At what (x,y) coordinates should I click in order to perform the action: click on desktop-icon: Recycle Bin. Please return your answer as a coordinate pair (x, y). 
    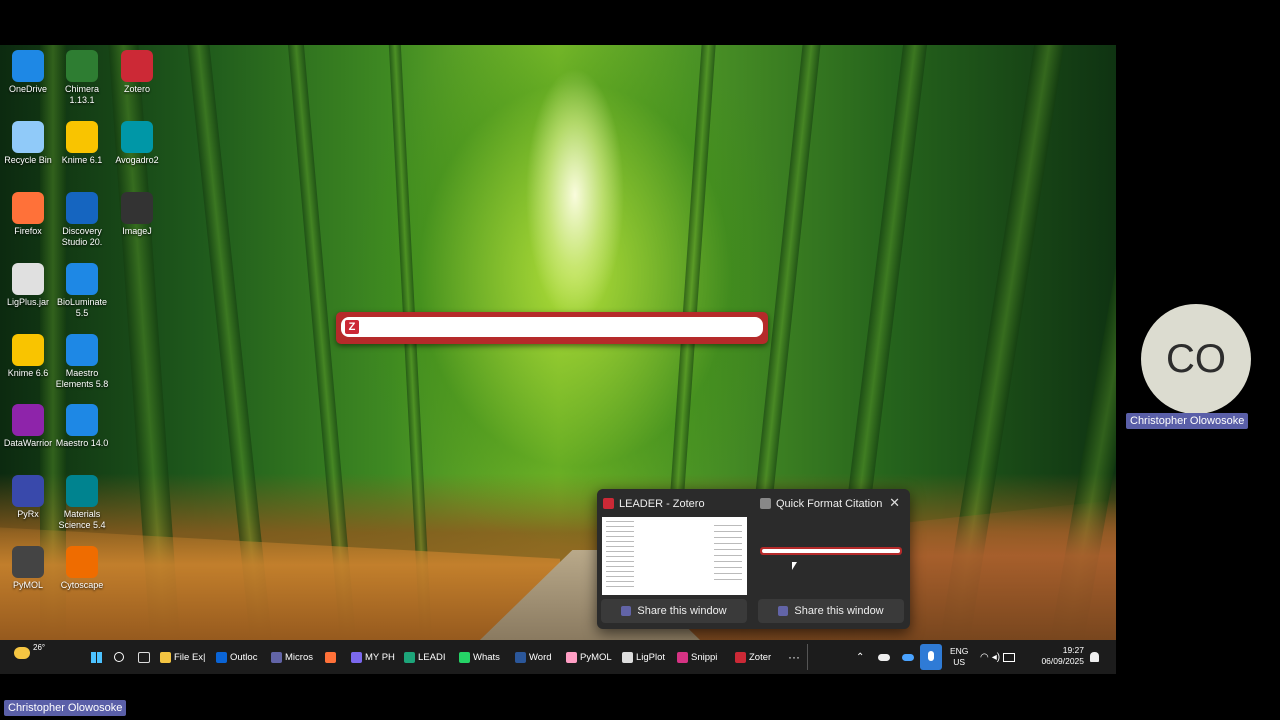
    Looking at the image, I should click on (28, 143).